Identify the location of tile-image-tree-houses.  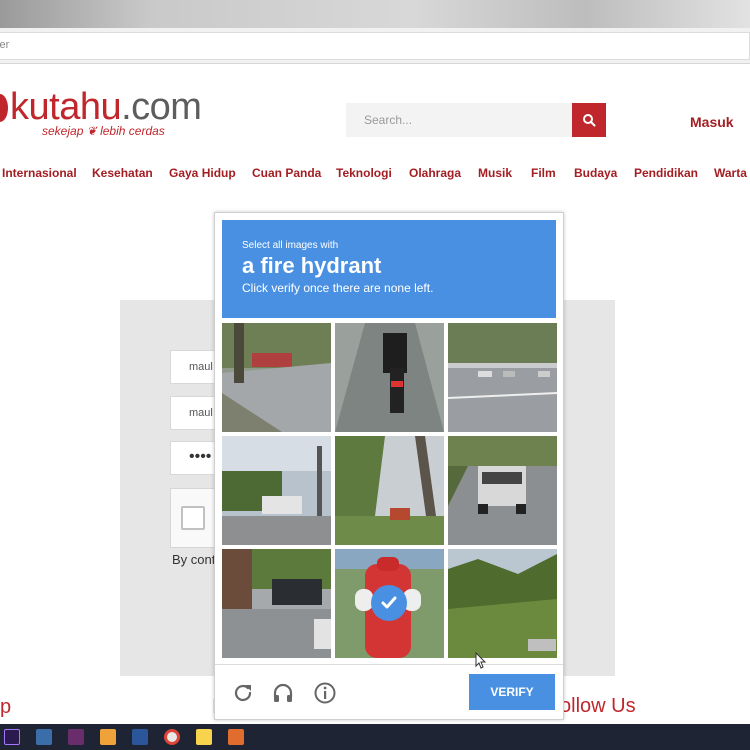
(389, 490).